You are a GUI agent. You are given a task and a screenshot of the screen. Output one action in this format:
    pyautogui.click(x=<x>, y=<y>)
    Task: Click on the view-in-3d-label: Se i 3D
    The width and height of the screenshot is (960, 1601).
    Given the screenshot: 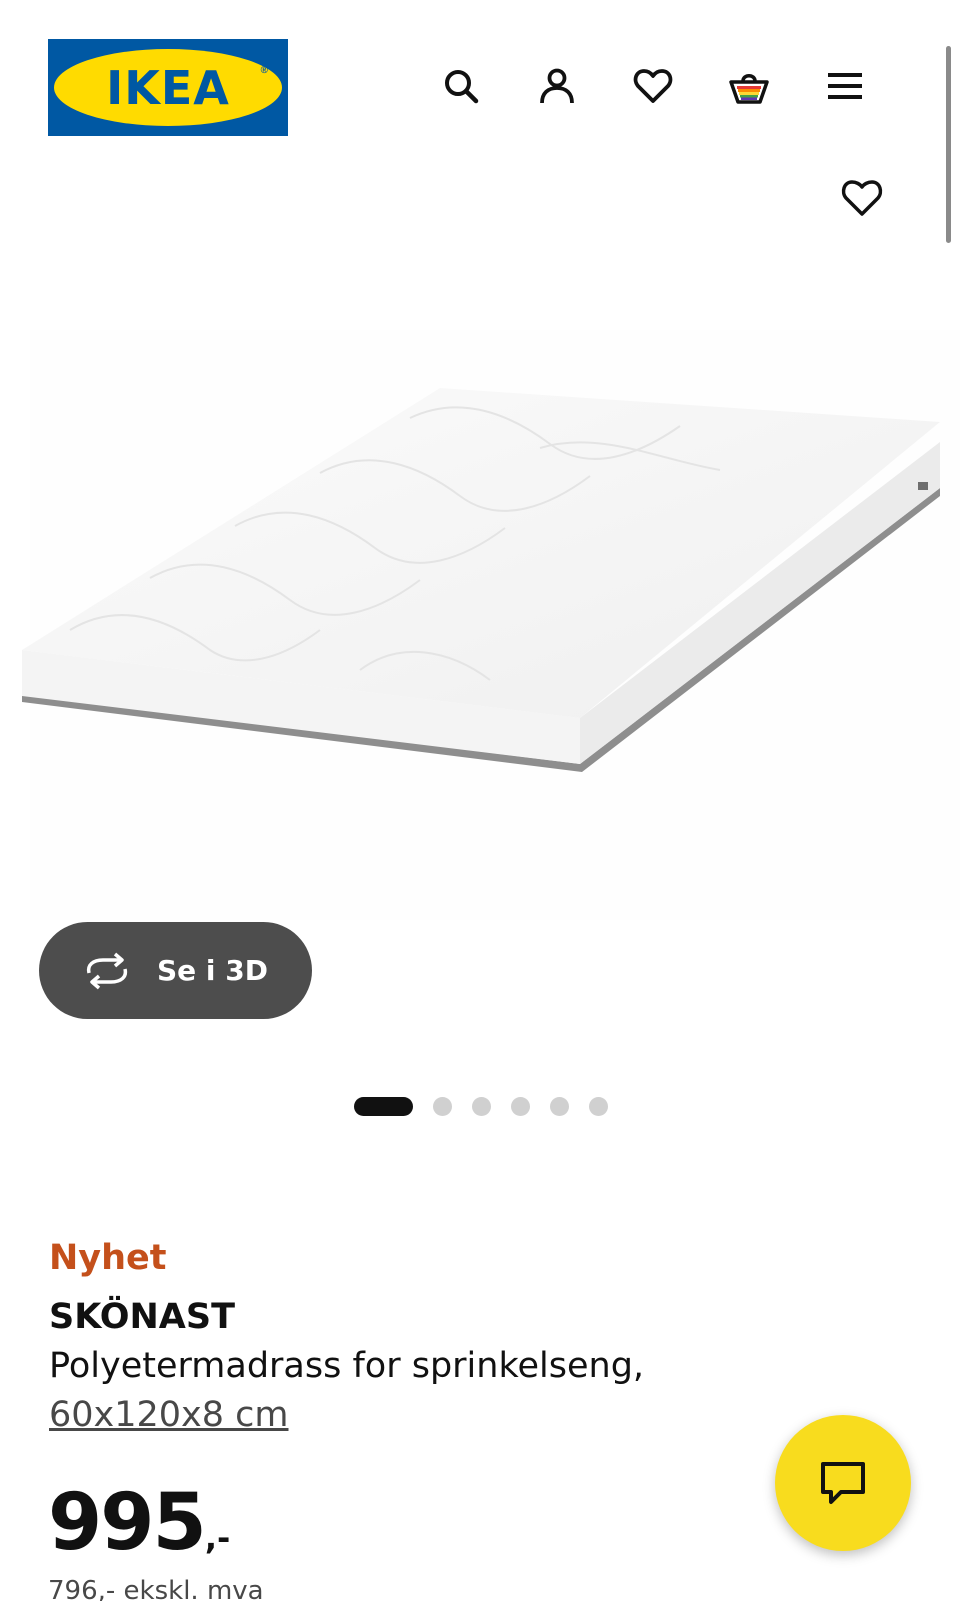 What is the action you would take?
    pyautogui.click(x=212, y=970)
    